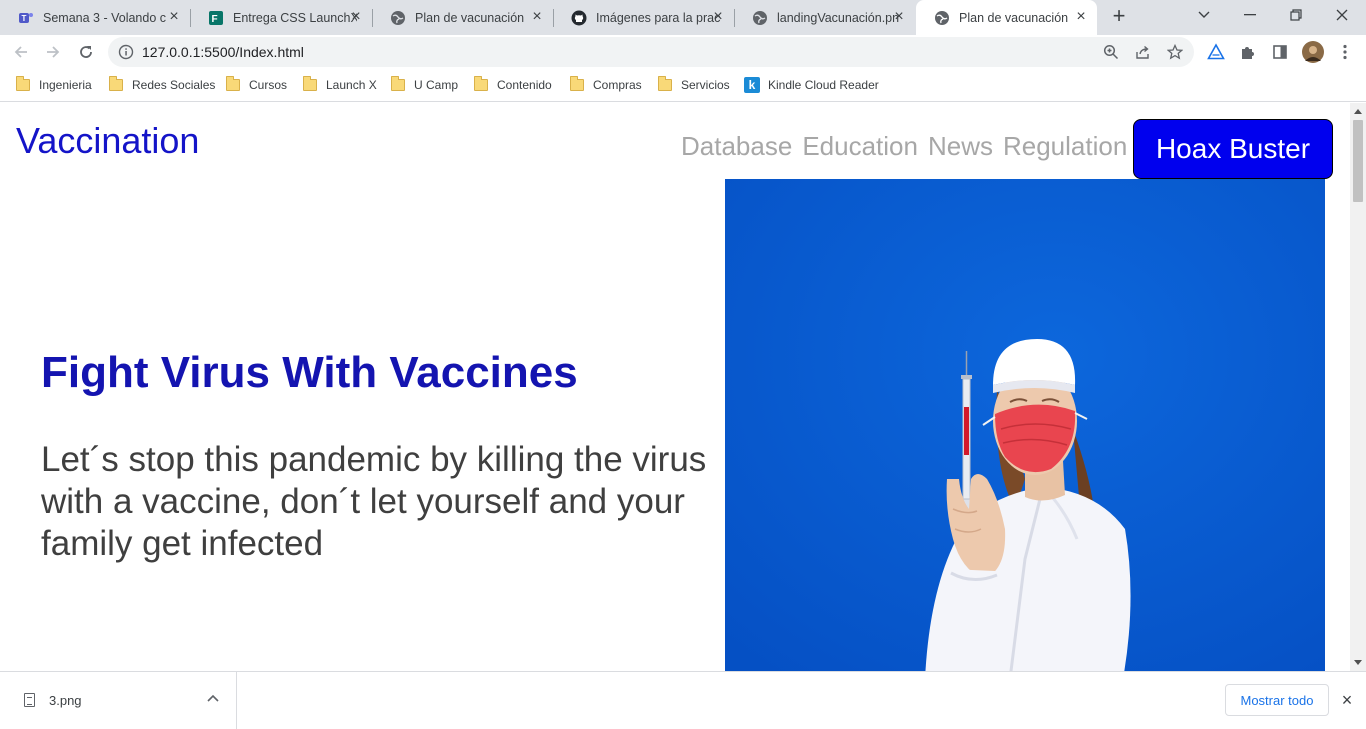 The width and height of the screenshot is (1366, 729). I want to click on url-text: 127.0.0.1:5500/Index.html, so click(223, 52).